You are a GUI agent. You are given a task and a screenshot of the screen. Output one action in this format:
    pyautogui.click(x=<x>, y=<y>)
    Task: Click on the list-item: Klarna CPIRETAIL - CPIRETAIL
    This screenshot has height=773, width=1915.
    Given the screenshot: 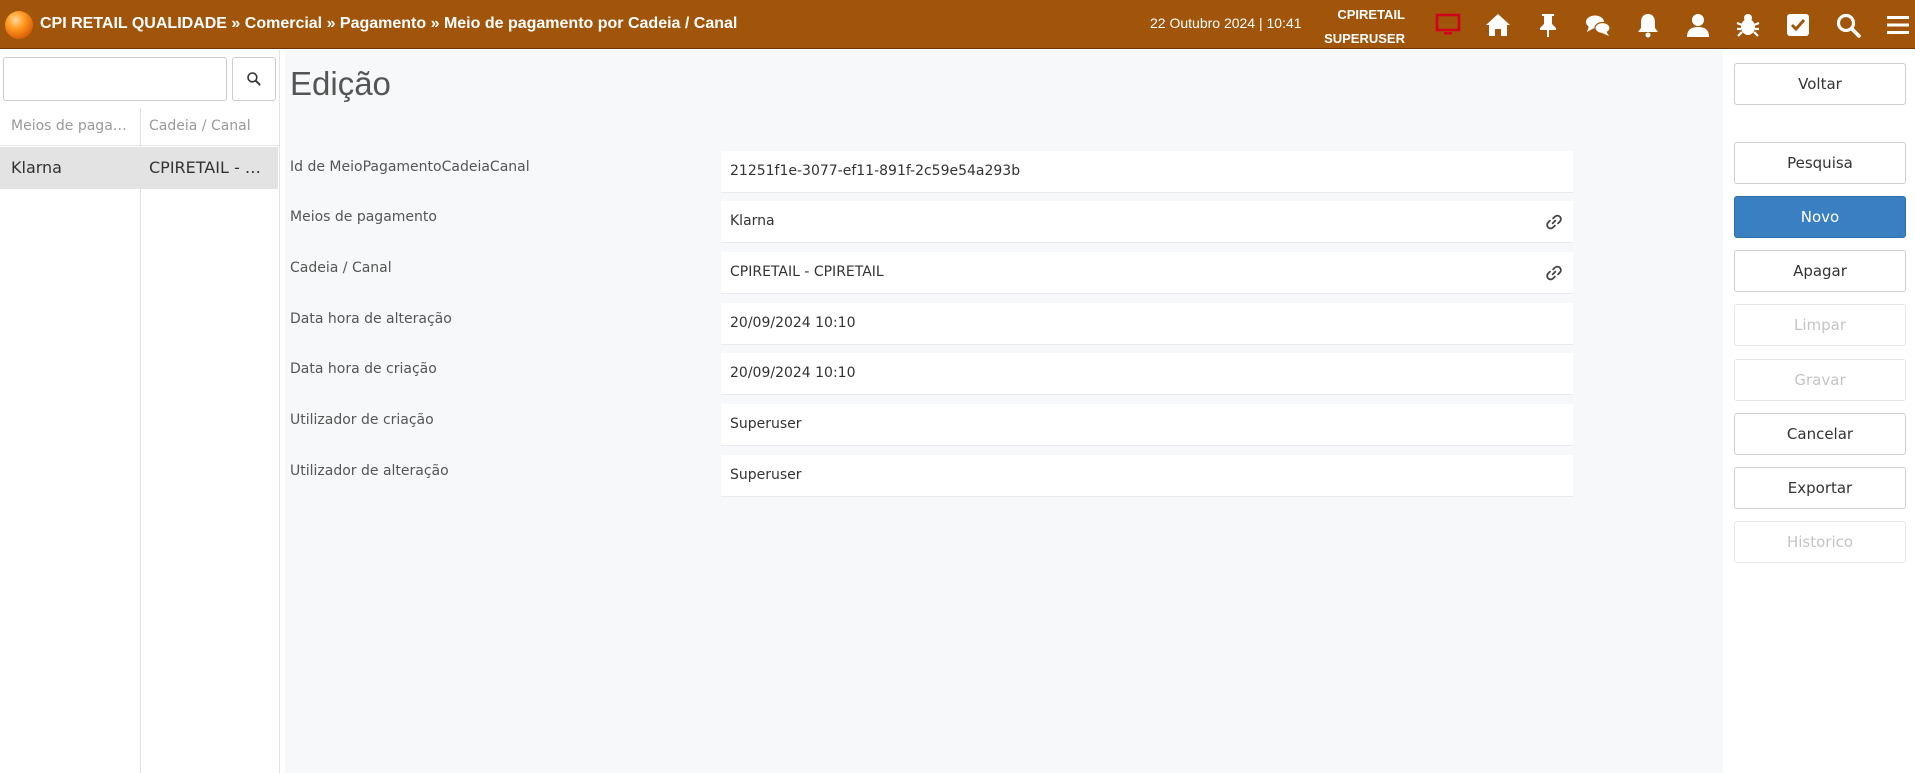 What is the action you would take?
    pyautogui.click(x=139, y=168)
    